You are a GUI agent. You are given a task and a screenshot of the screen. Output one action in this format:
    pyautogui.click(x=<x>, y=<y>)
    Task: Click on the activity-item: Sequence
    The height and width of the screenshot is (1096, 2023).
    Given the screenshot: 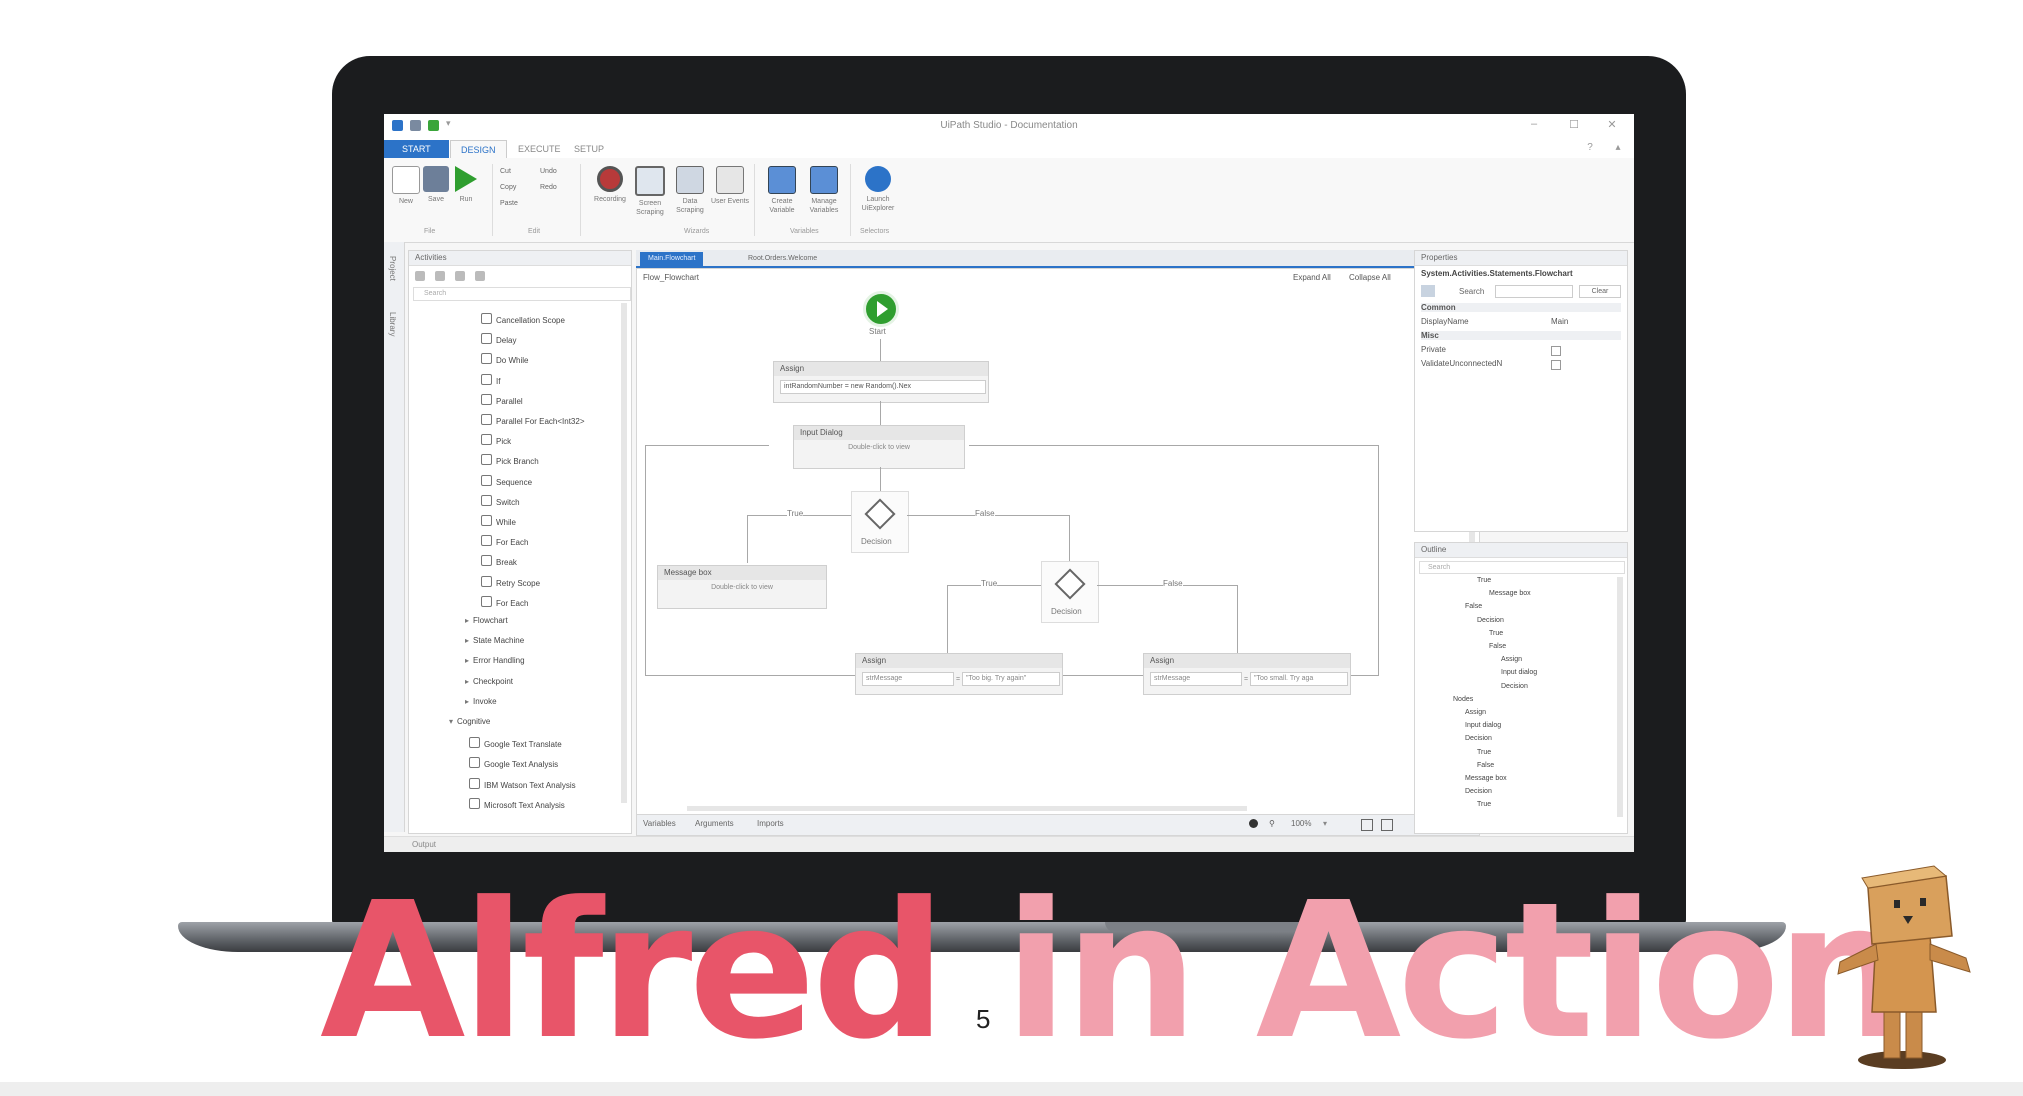 What is the action you would take?
    pyautogui.click(x=506, y=480)
    